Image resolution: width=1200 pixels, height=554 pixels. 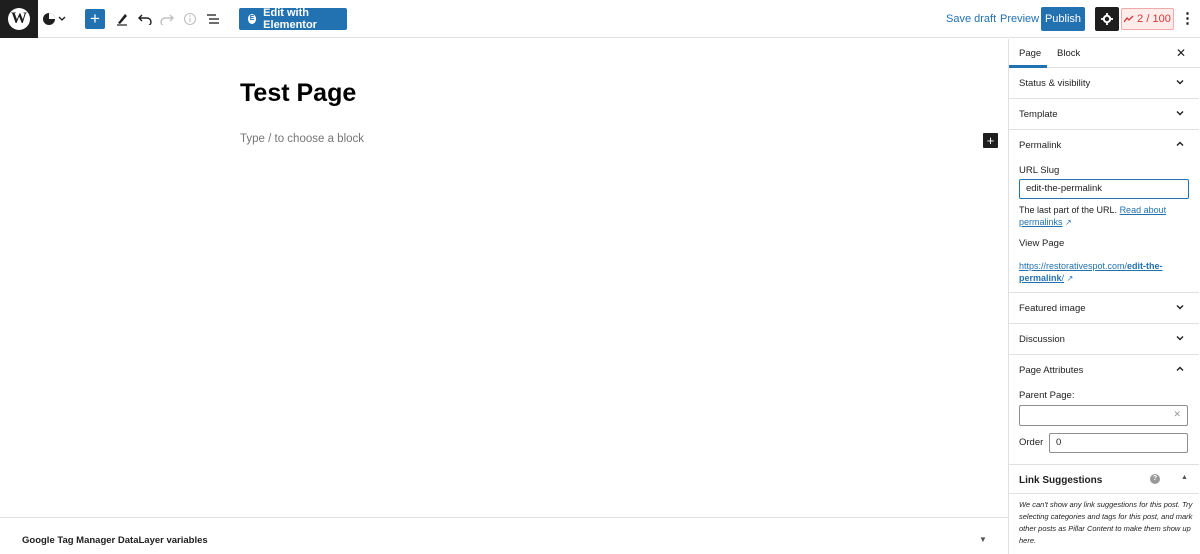 I want to click on wordpress-logo-button: W, so click(x=19, y=19).